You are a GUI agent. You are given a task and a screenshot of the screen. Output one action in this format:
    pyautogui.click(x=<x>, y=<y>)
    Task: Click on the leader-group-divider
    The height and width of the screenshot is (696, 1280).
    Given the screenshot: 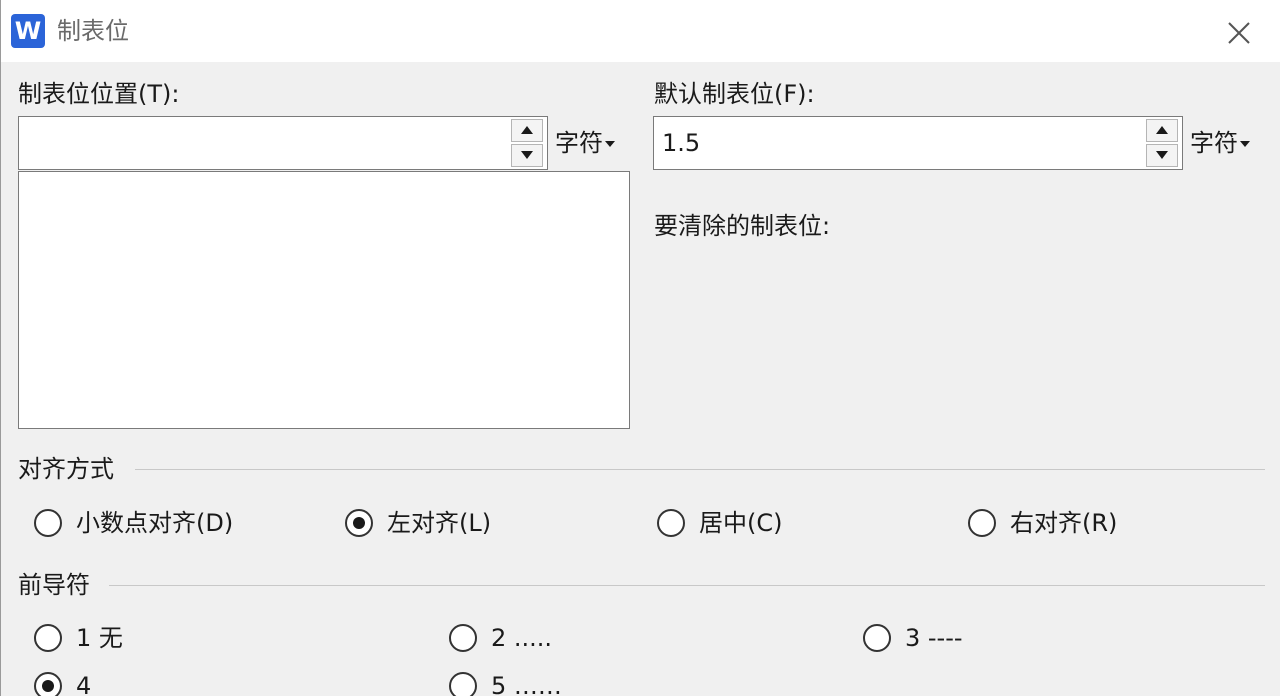 What is the action you would take?
    pyautogui.click(x=687, y=585)
    